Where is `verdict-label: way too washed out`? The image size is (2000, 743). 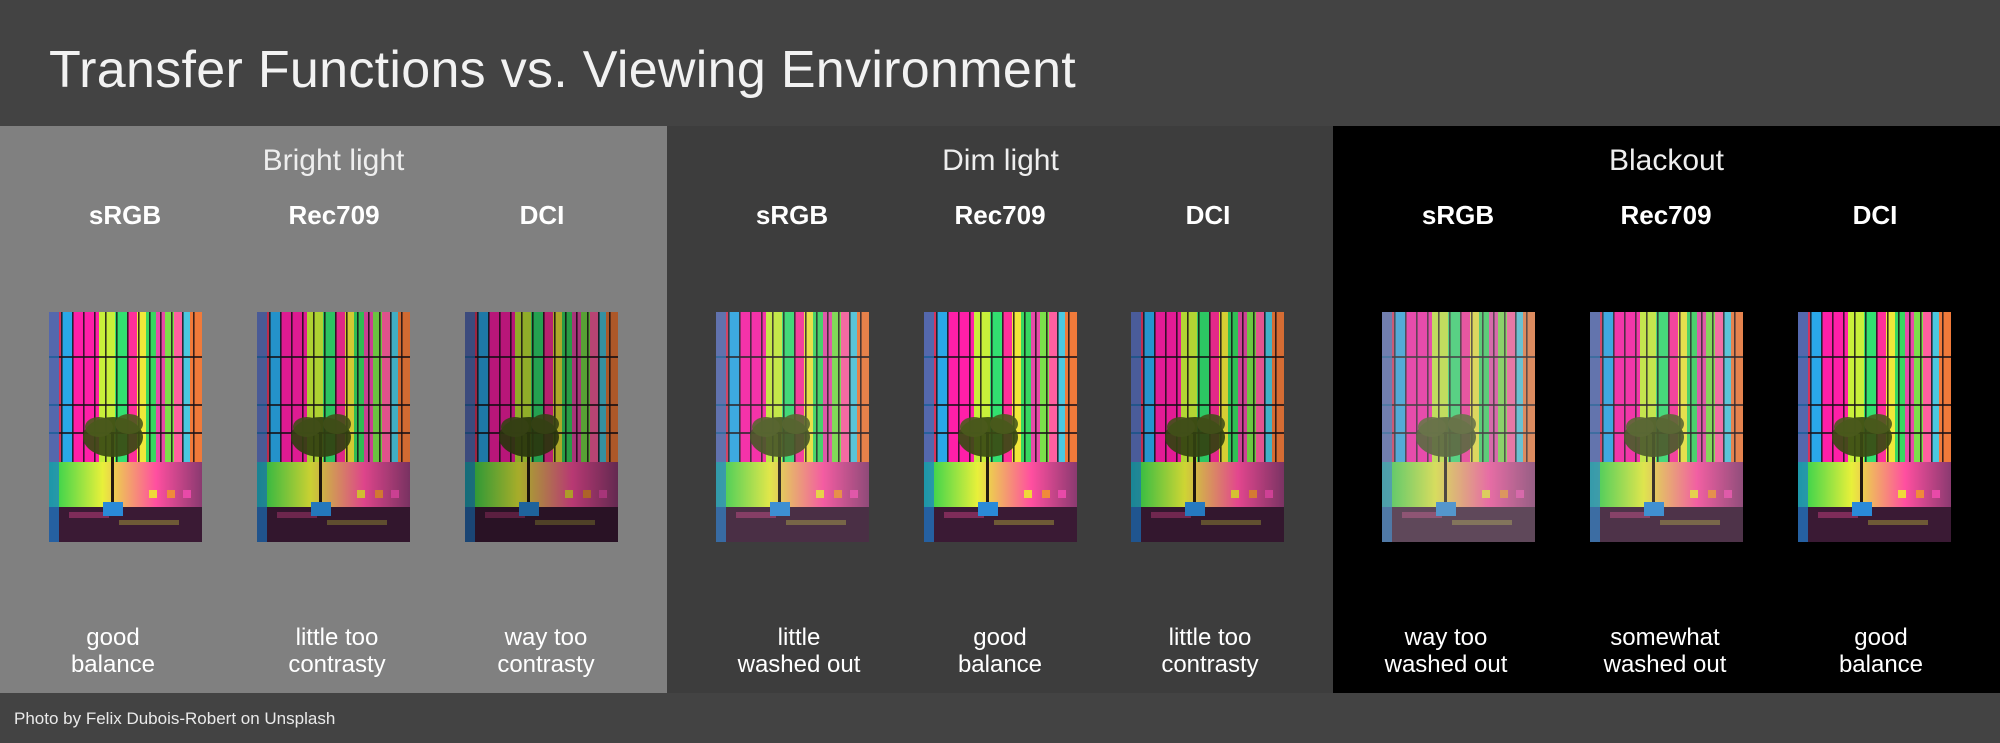
verdict-label: way too washed out is located at coordinates (1446, 651).